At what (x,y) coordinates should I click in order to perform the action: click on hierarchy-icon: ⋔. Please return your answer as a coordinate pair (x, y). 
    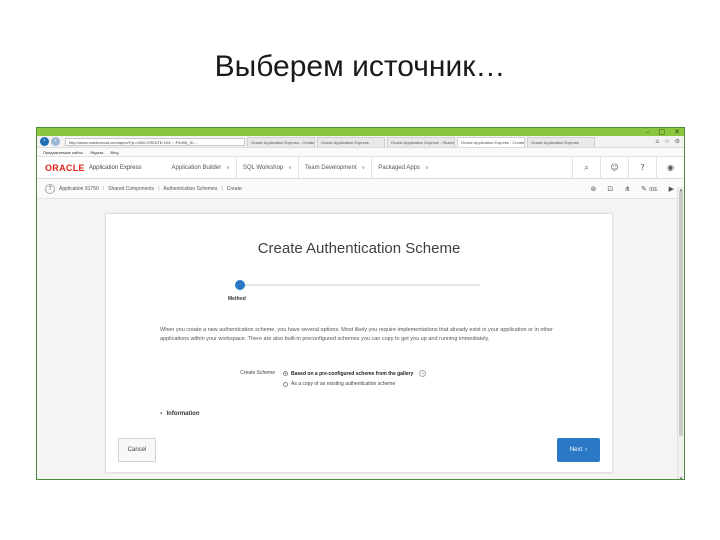
    Looking at the image, I should click on (627, 189).